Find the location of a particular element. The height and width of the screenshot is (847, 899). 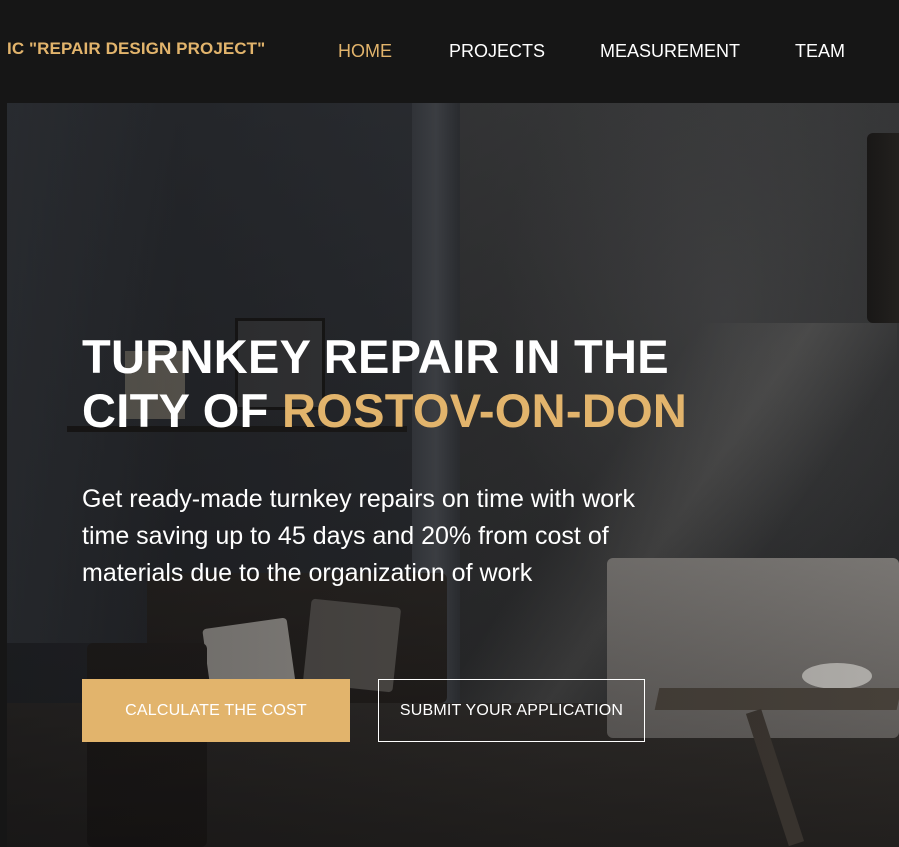

calculate-cost-button: CALCULATE THE COST is located at coordinates (216, 710).